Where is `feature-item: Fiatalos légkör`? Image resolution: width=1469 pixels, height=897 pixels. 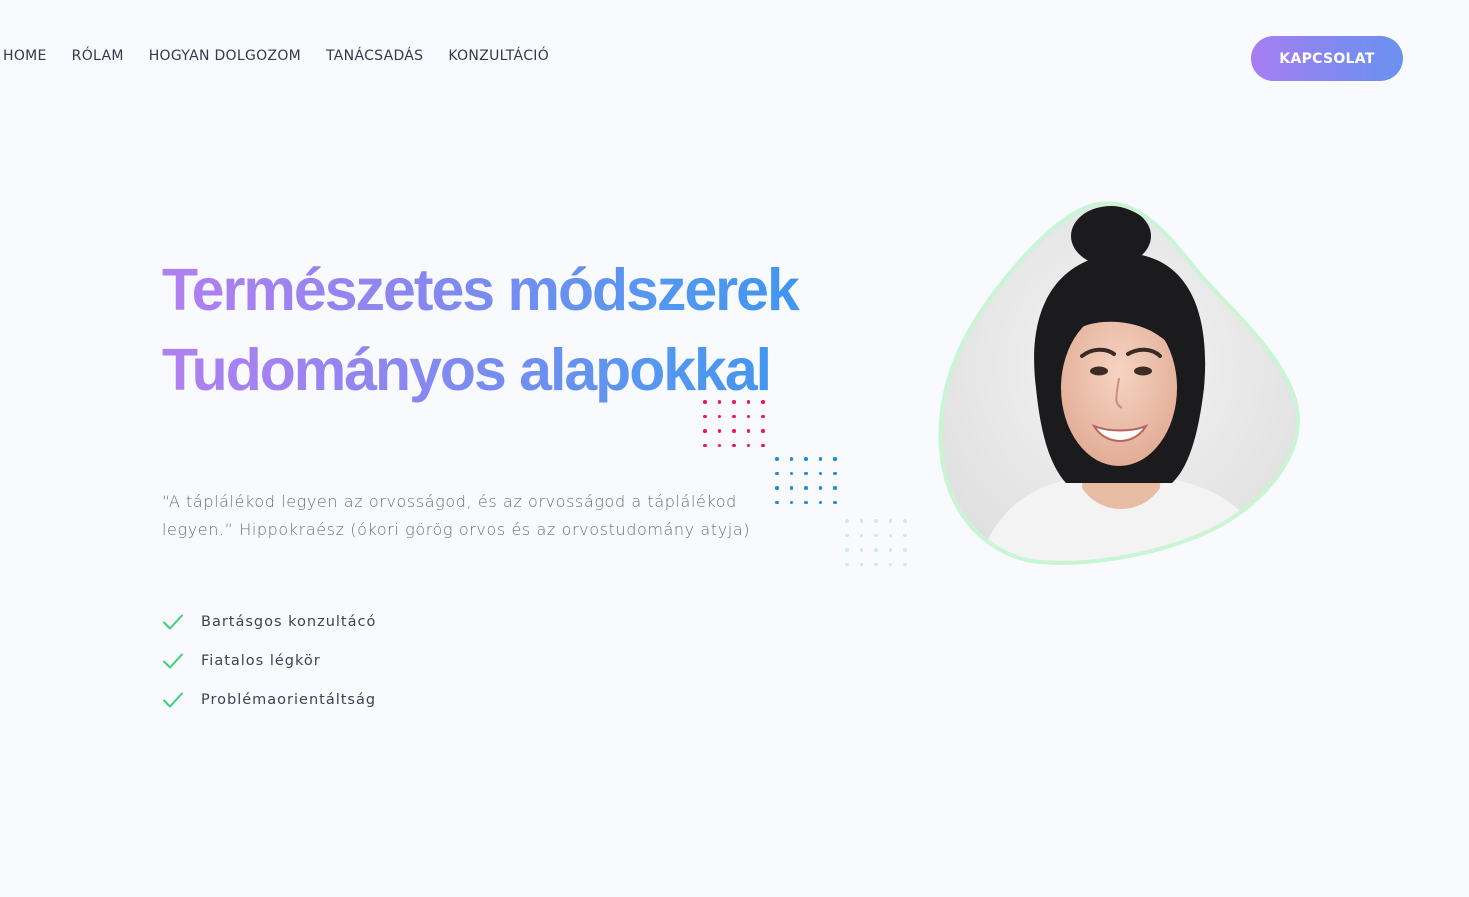 feature-item: Fiatalos légkör is located at coordinates (269, 660).